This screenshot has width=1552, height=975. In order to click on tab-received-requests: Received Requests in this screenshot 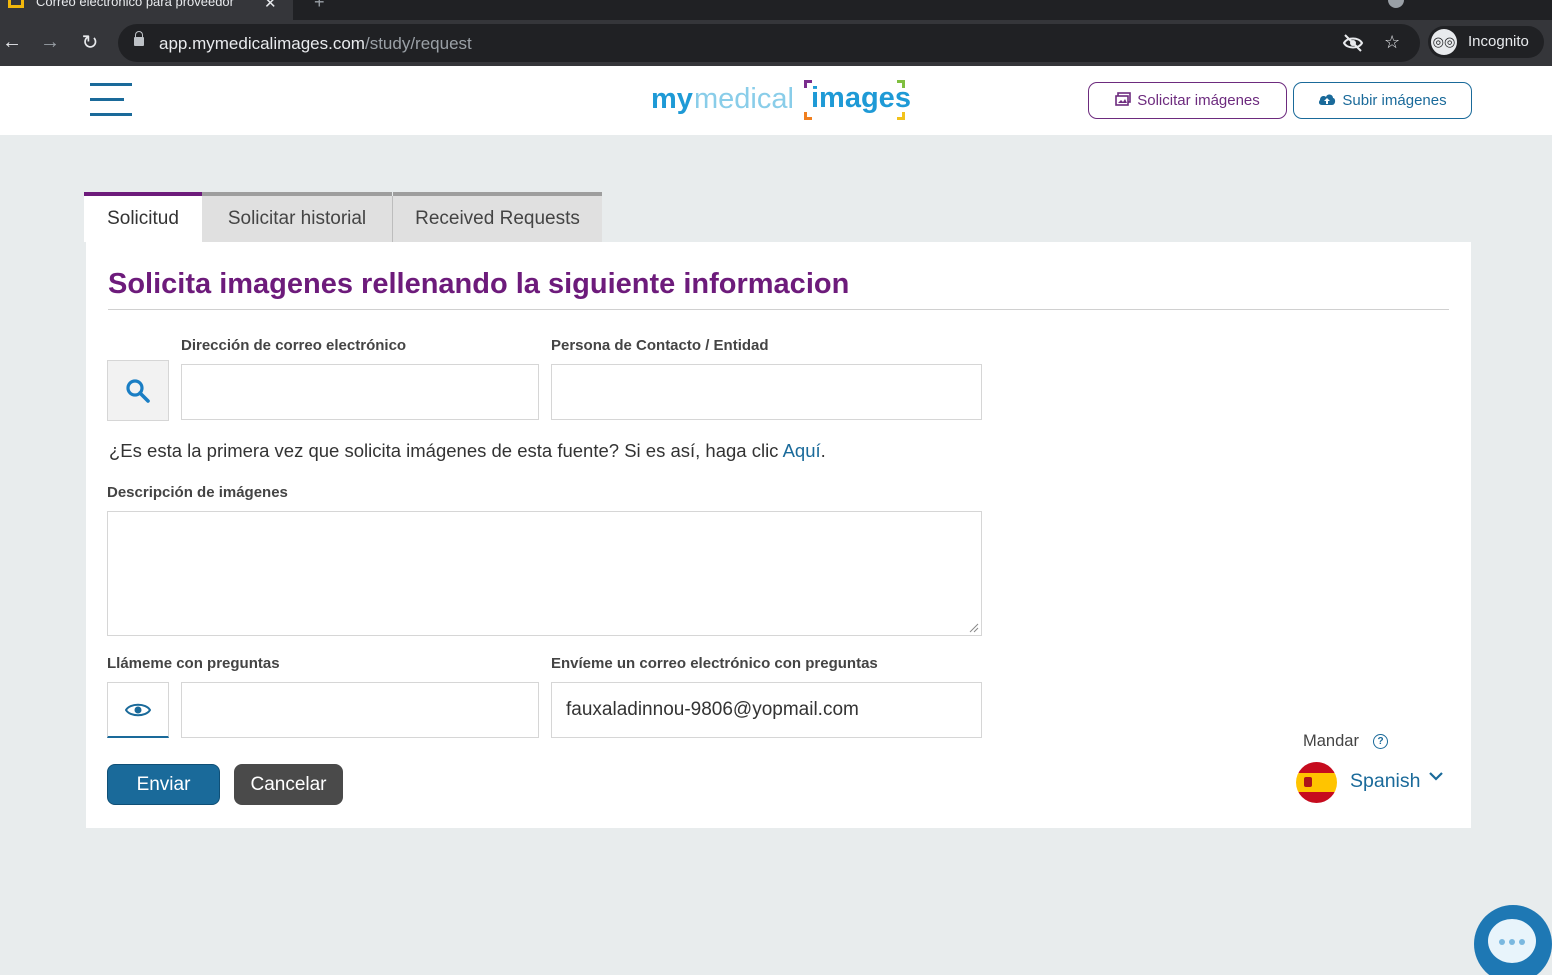, I will do `click(497, 217)`.